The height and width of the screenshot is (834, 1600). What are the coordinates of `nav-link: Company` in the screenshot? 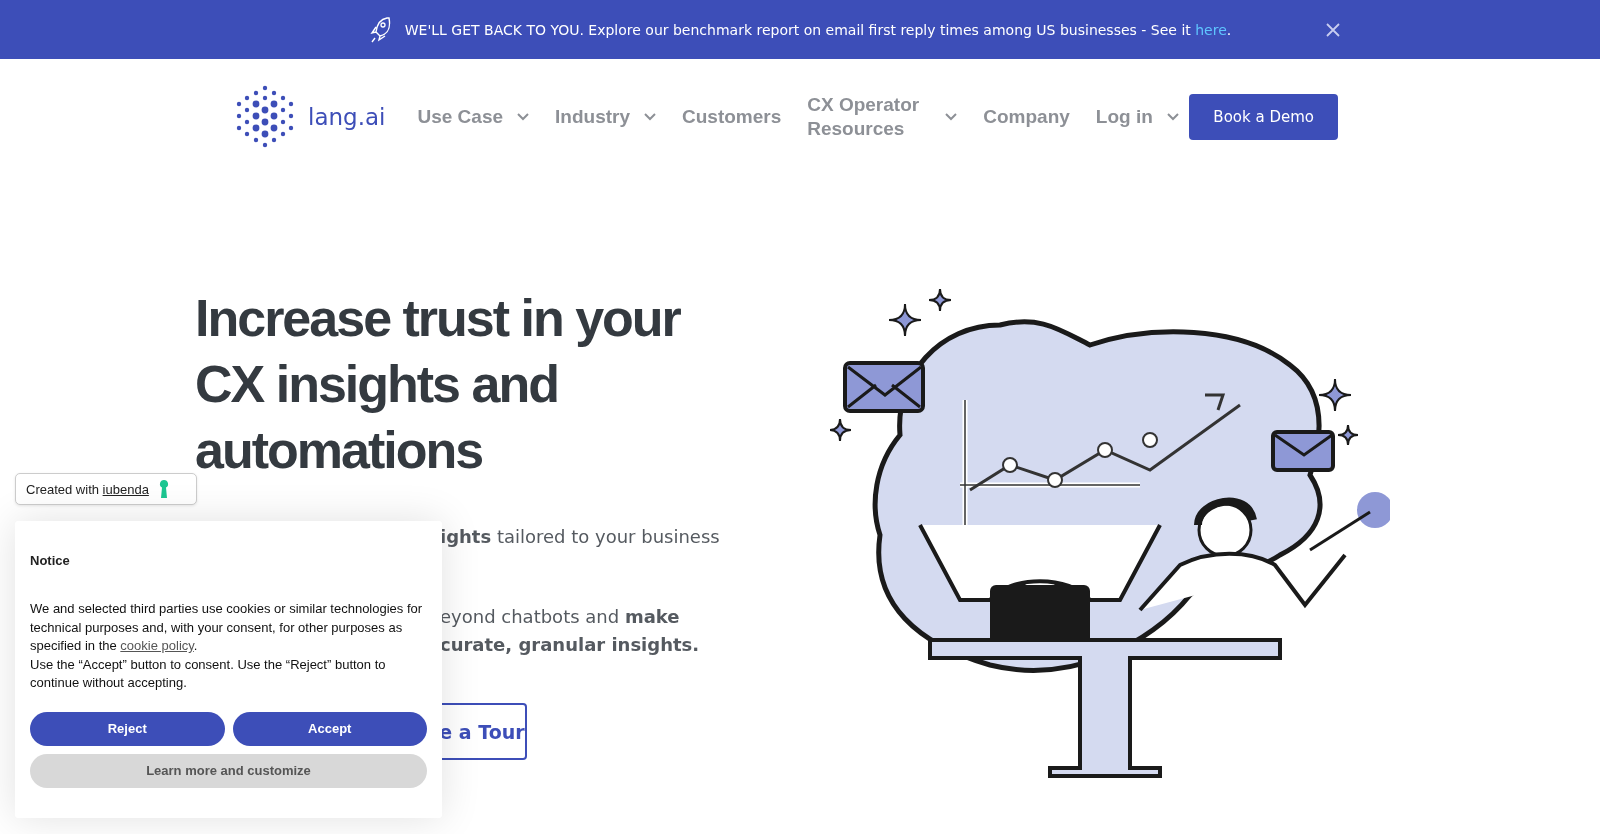 It's located at (1026, 117).